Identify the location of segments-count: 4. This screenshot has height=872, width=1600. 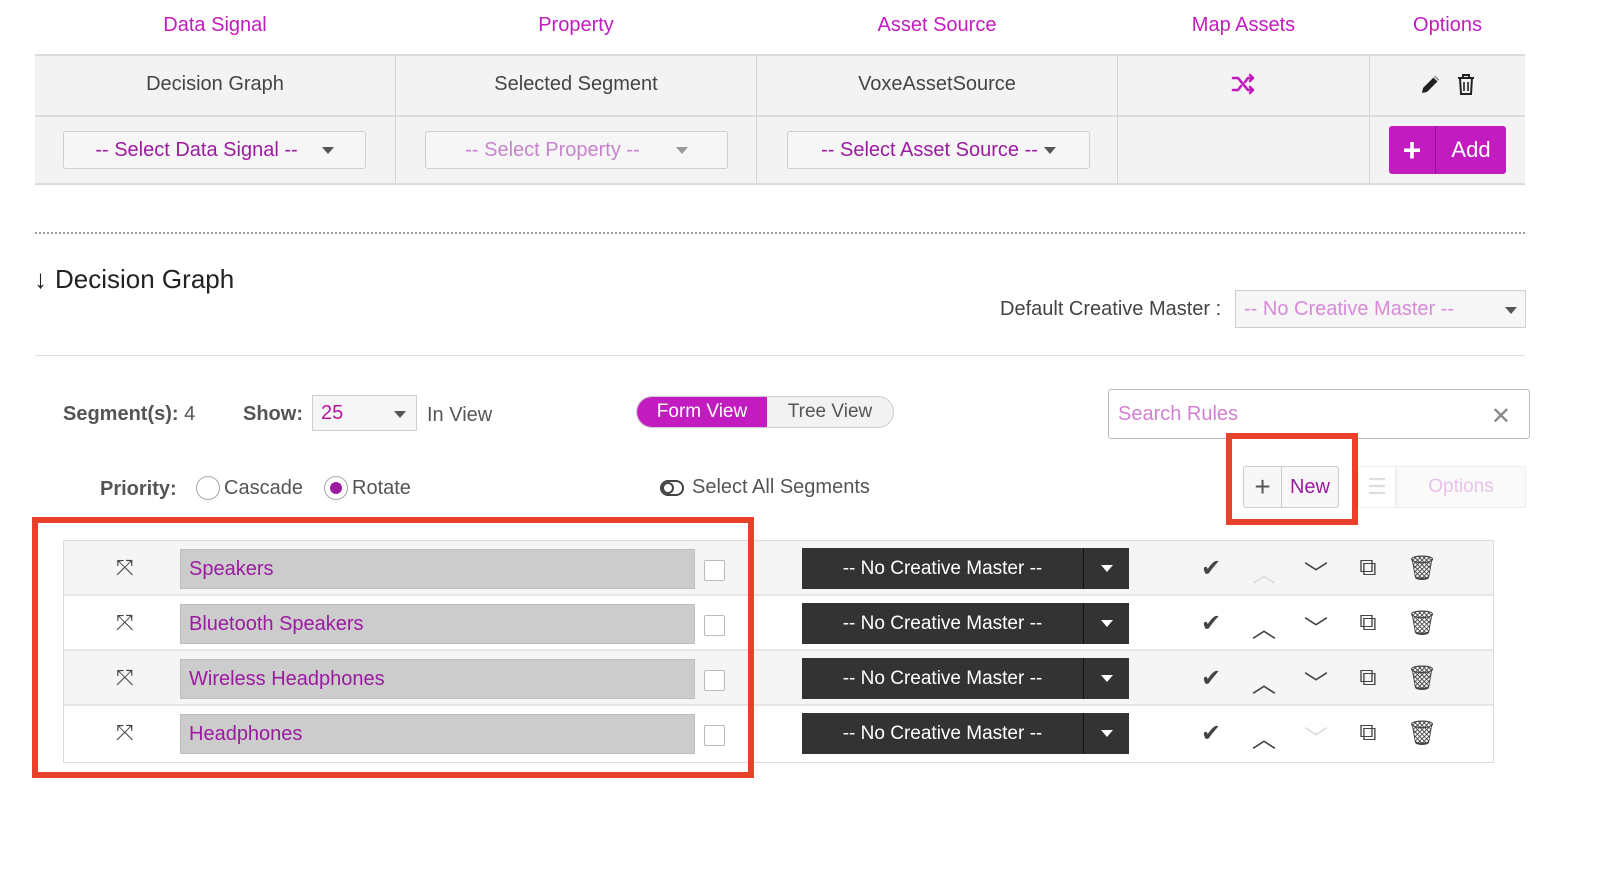
(190, 414).